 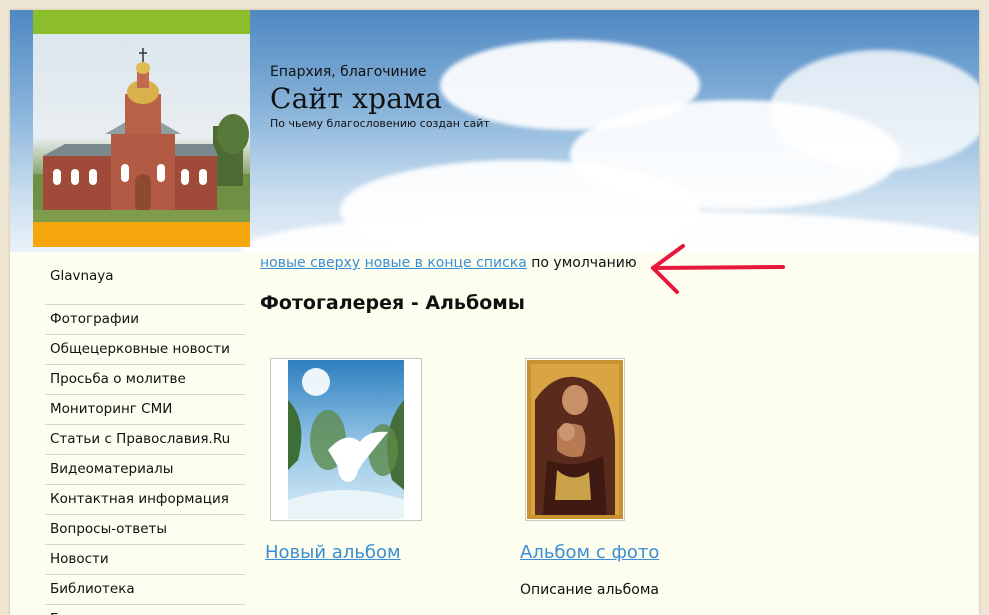 What do you see at coordinates (718, 269) in the screenshot?
I see `red-arrow-icon` at bounding box center [718, 269].